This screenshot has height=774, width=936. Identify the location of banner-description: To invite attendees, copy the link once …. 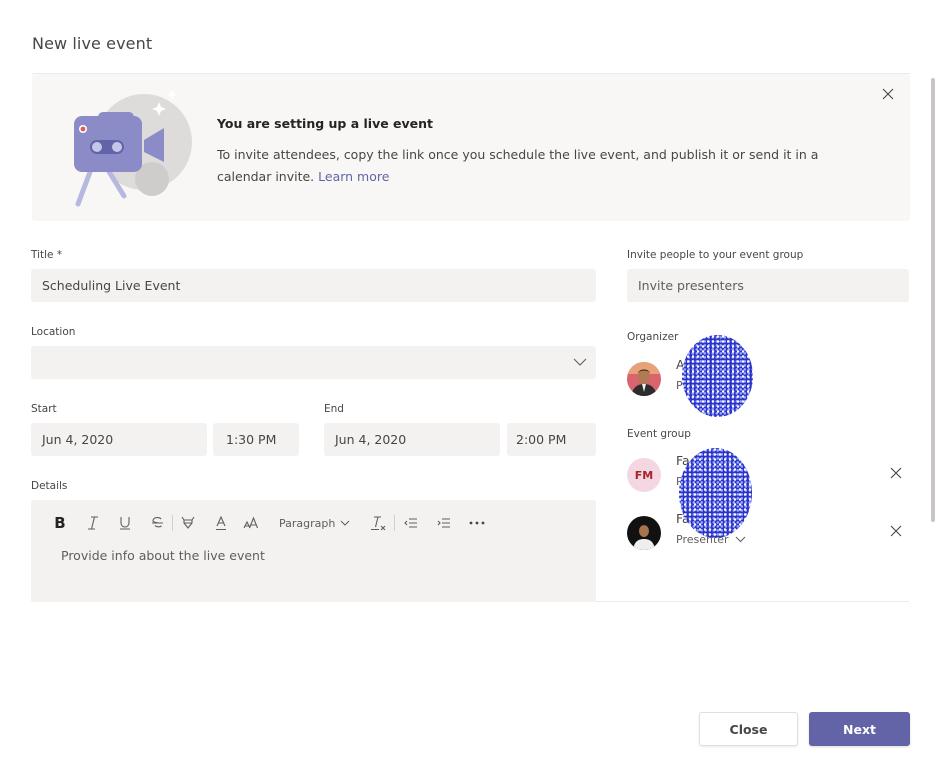
(518, 165).